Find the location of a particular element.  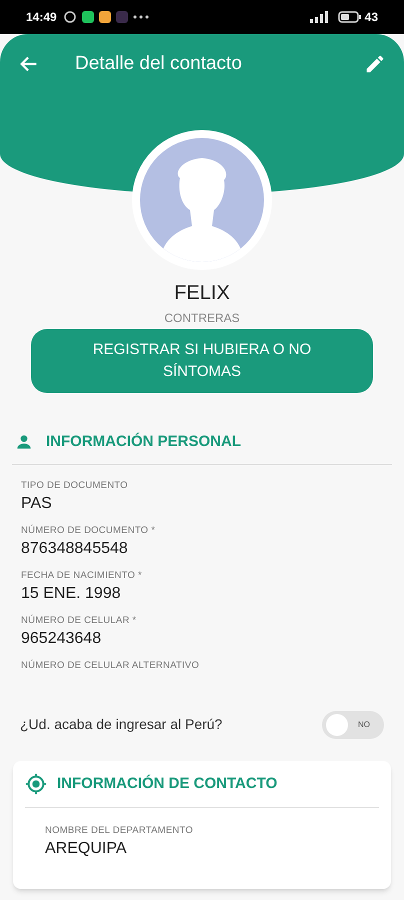

arrival-toggle: NO is located at coordinates (353, 724).